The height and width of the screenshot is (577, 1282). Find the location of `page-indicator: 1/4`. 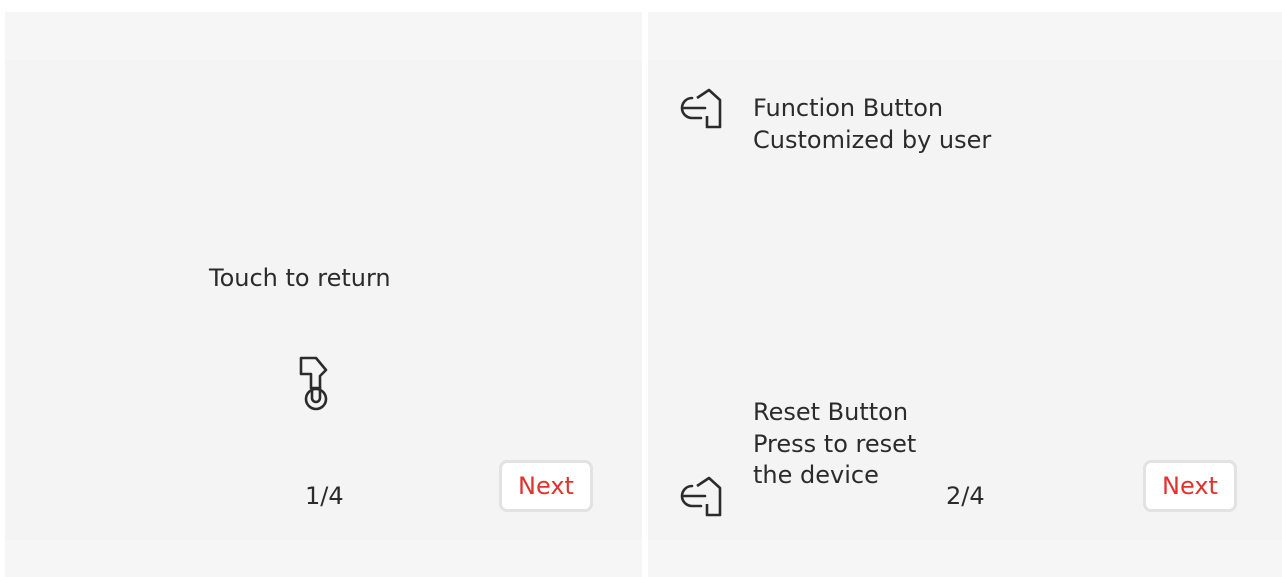

page-indicator: 1/4 is located at coordinates (324, 496).